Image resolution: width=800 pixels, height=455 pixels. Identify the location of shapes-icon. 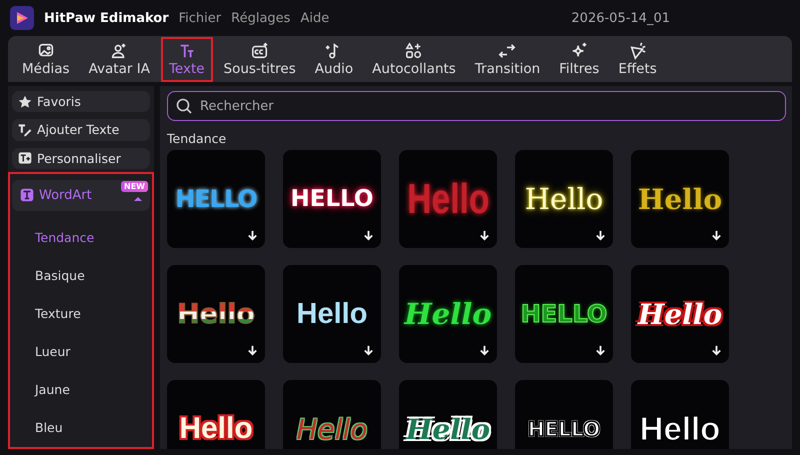
(414, 51).